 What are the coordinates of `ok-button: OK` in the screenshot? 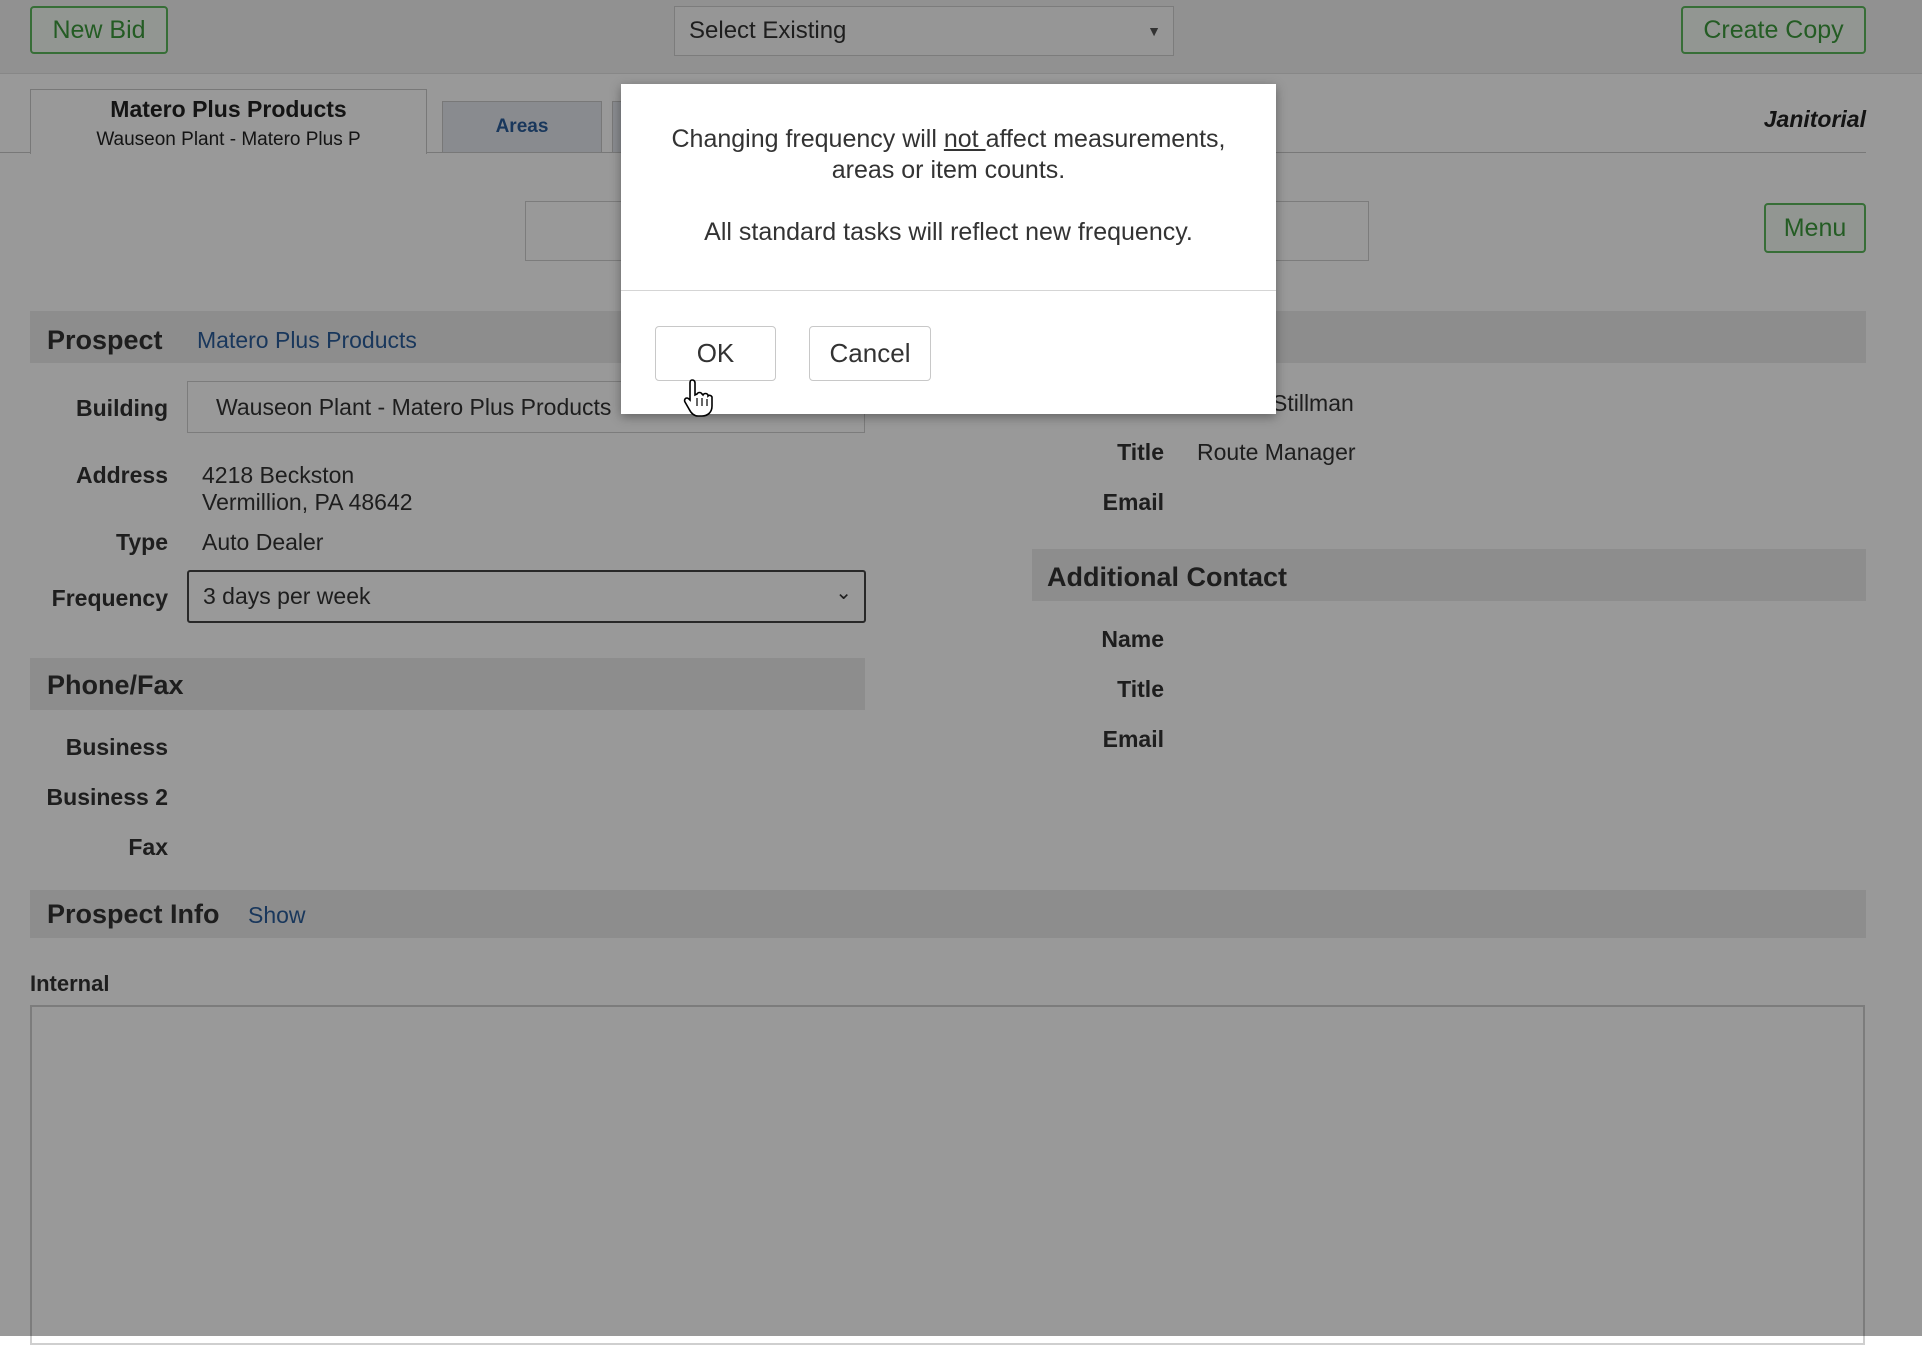 It's located at (715, 353).